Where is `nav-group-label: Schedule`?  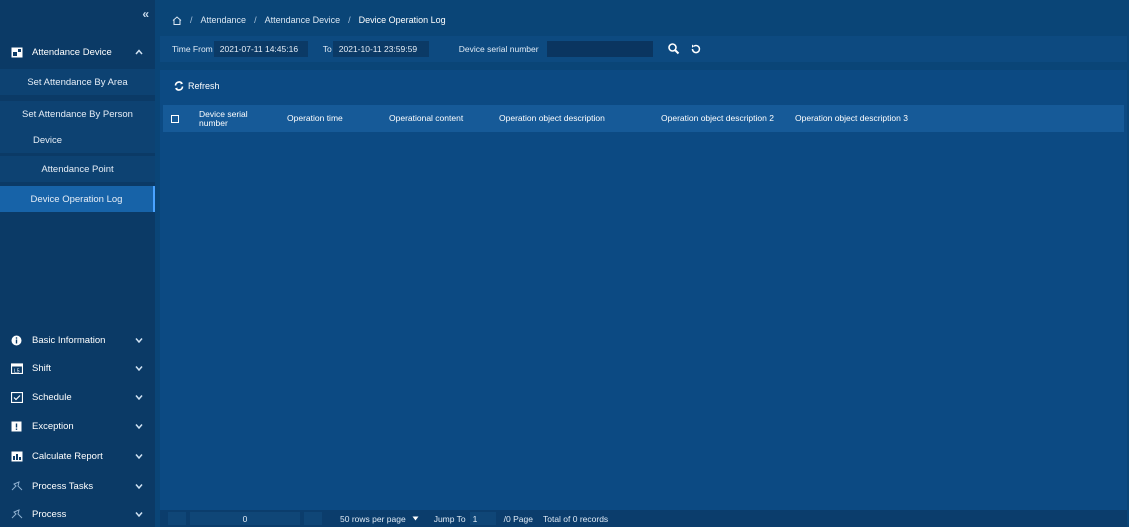
nav-group-label: Schedule is located at coordinates (52, 397).